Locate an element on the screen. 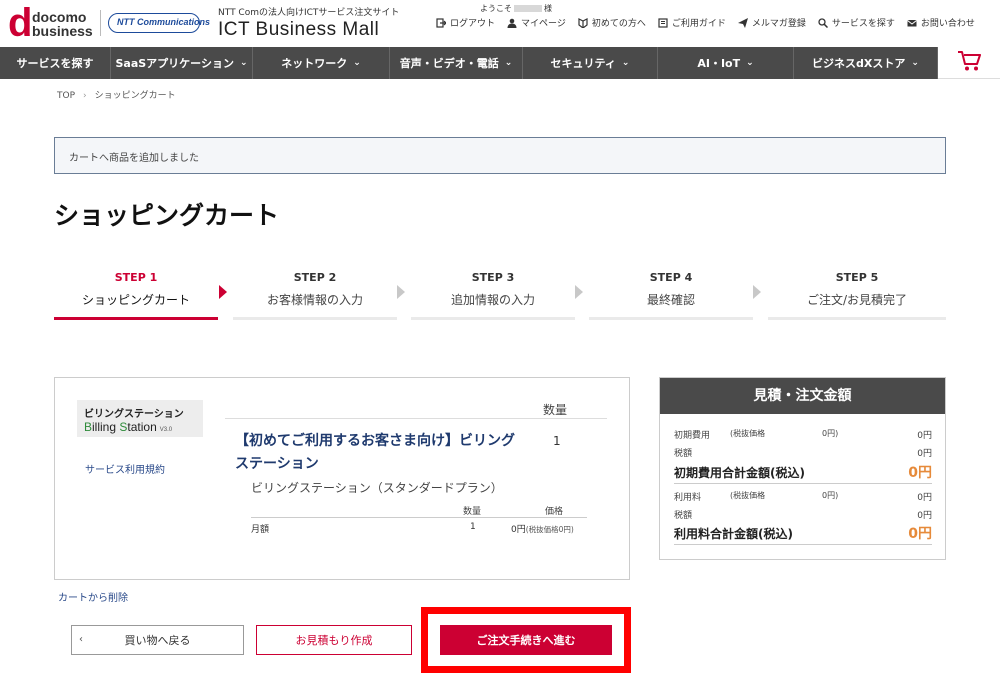 This screenshot has height=683, width=1000. nav-item-security: セキュリティ ⌄ is located at coordinates (590, 63).